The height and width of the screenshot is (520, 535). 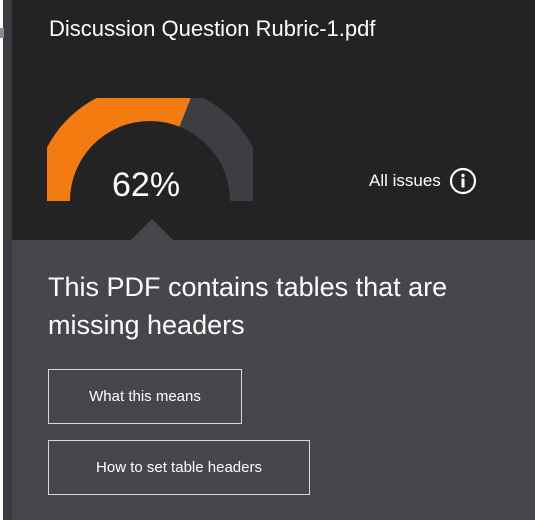 What do you see at coordinates (145, 396) in the screenshot?
I see `what-this-means-button: What this means` at bounding box center [145, 396].